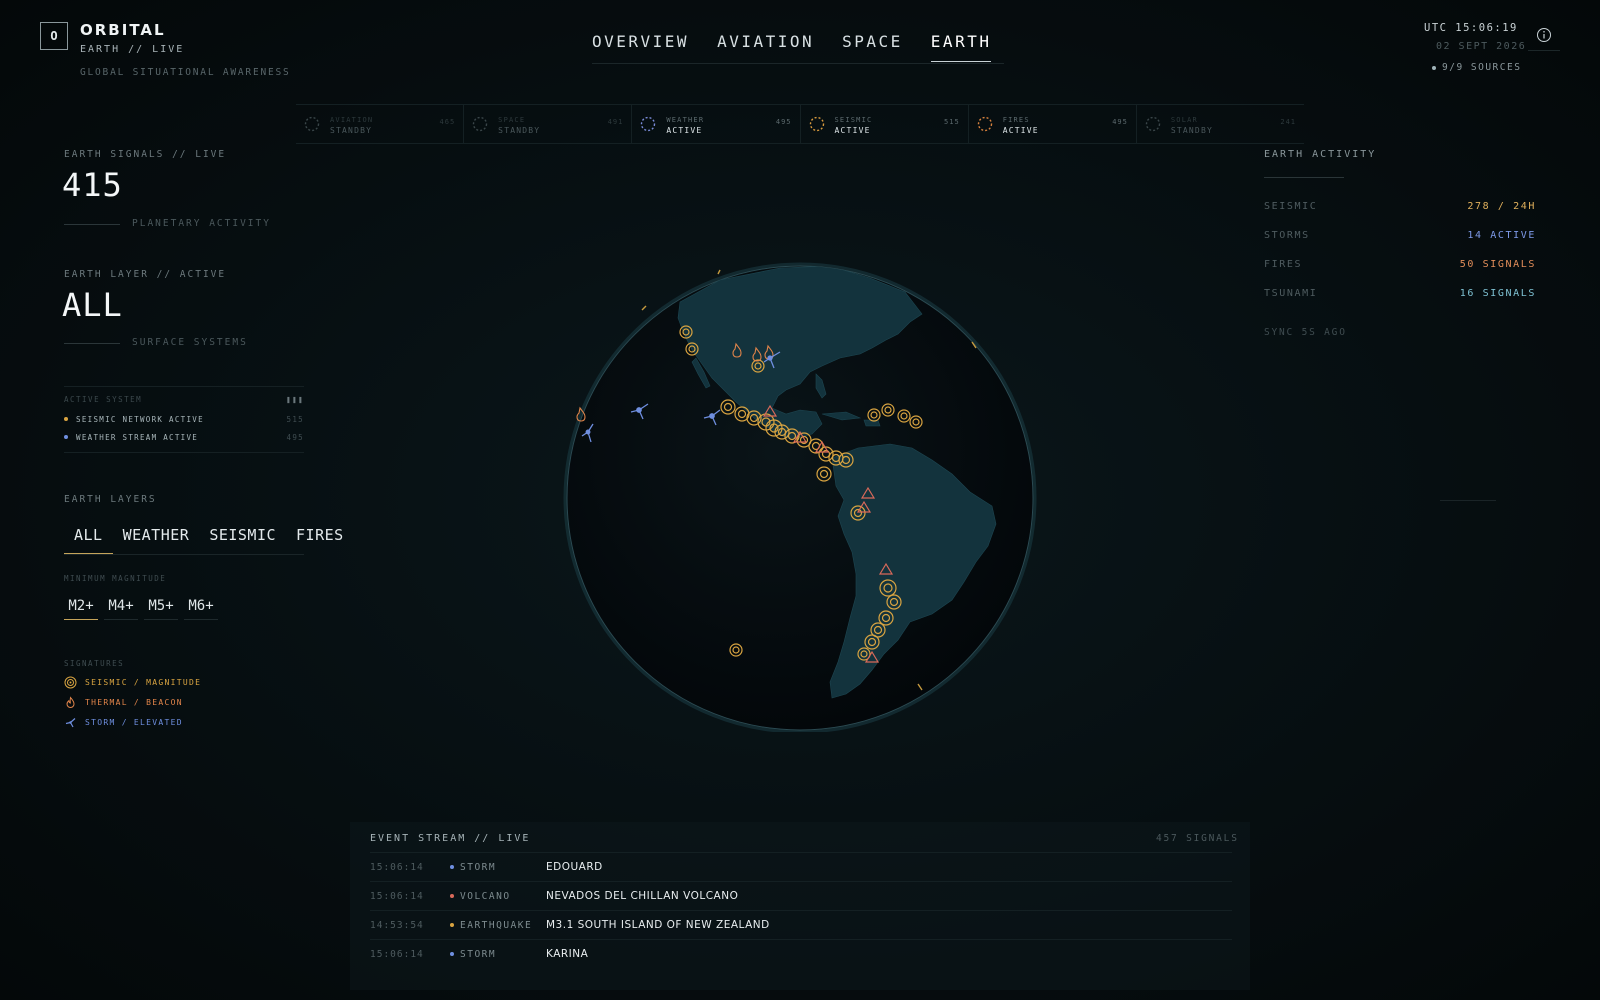  I want to click on tab-space: SPACE, so click(872, 47).